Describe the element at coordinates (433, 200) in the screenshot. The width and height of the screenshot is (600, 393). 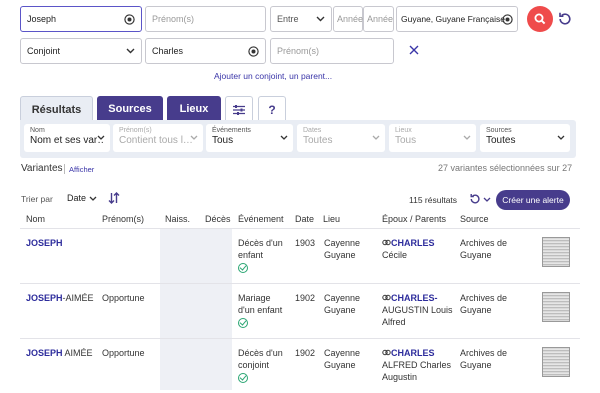
I see `result-count: 115 résultats` at that location.